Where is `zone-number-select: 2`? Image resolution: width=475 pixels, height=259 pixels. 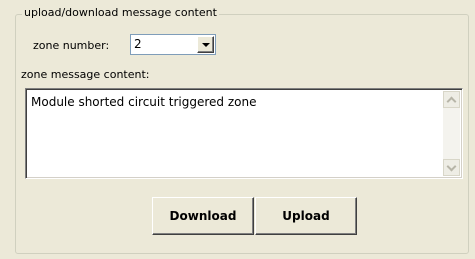 zone-number-select: 2 is located at coordinates (173, 44).